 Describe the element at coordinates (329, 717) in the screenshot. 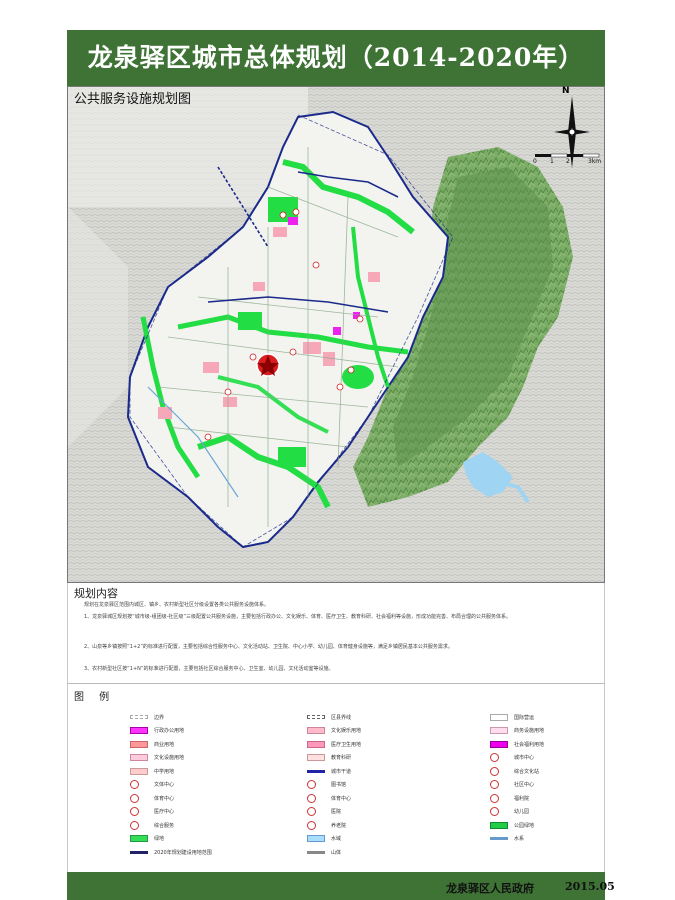

I see `legend-item: 区县界线` at that location.